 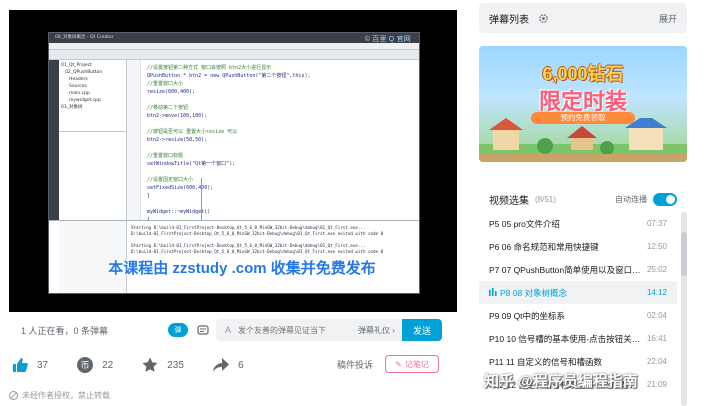 What do you see at coordinates (566, 316) in the screenshot?
I see `playlist-item-title: P9 09 Qt中的坐标系` at bounding box center [566, 316].